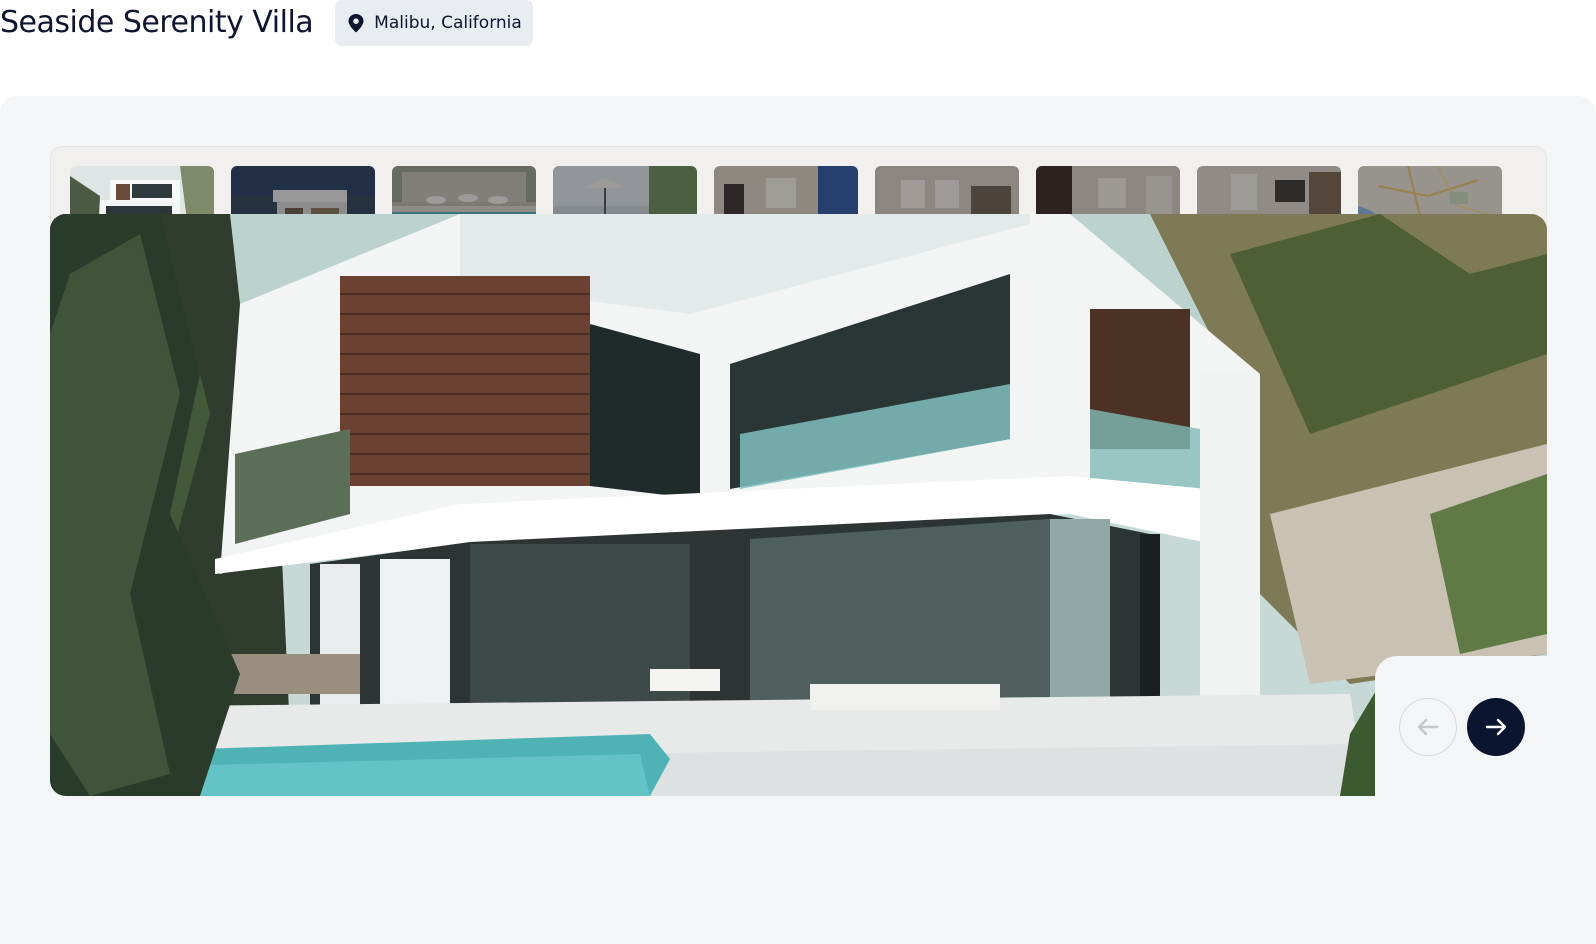 The height and width of the screenshot is (944, 1596). Describe the element at coordinates (157, 22) in the screenshot. I see `listing-title: Seaside Serenity Villa` at that location.